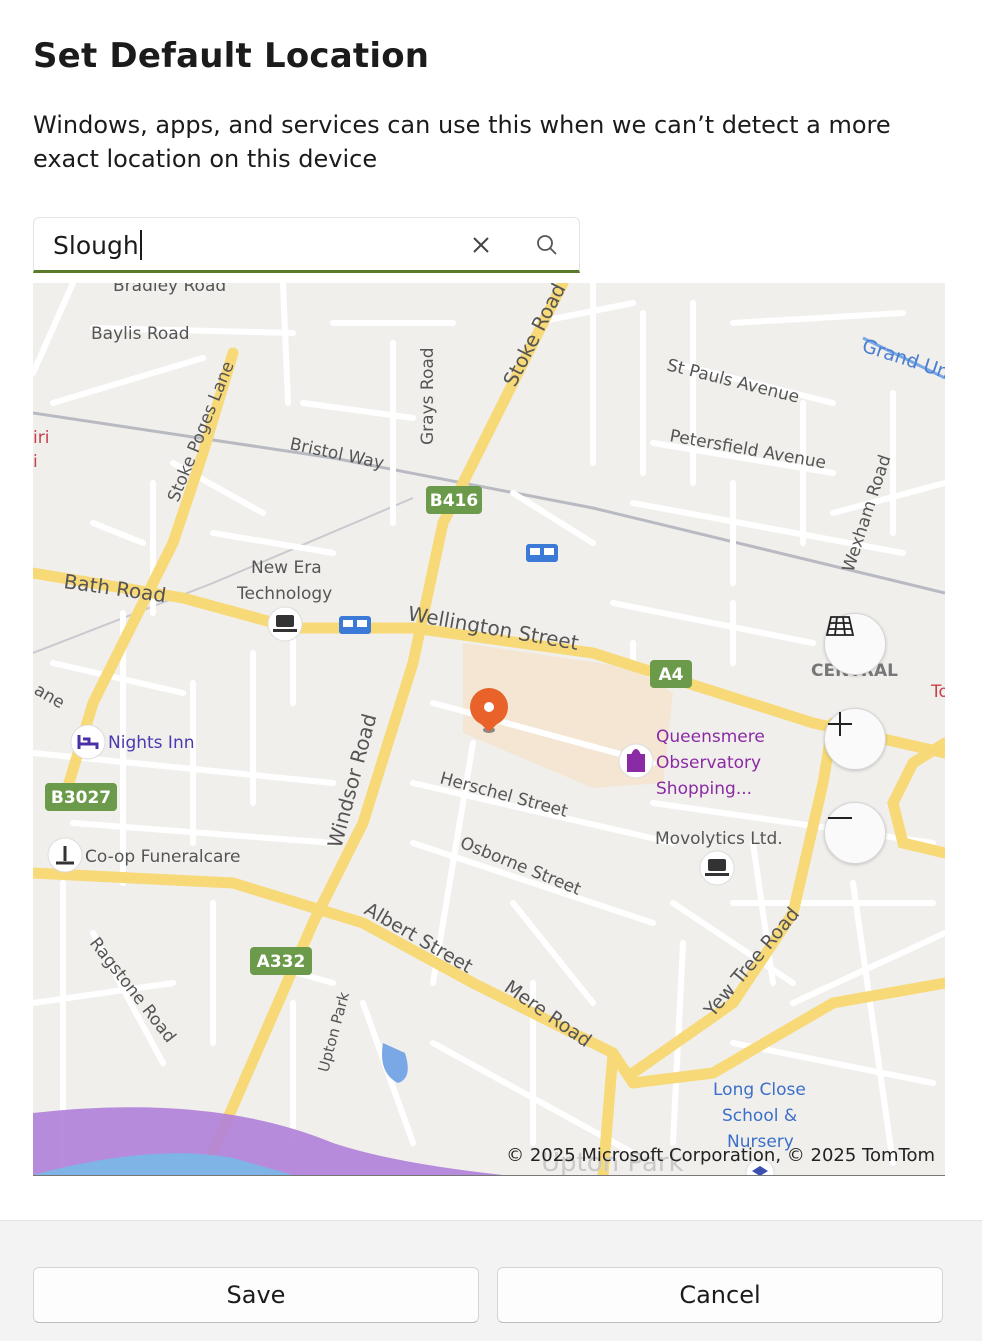 This screenshot has width=982, height=1341. I want to click on svg-text: Co-op Funeralcare, so click(162, 857).